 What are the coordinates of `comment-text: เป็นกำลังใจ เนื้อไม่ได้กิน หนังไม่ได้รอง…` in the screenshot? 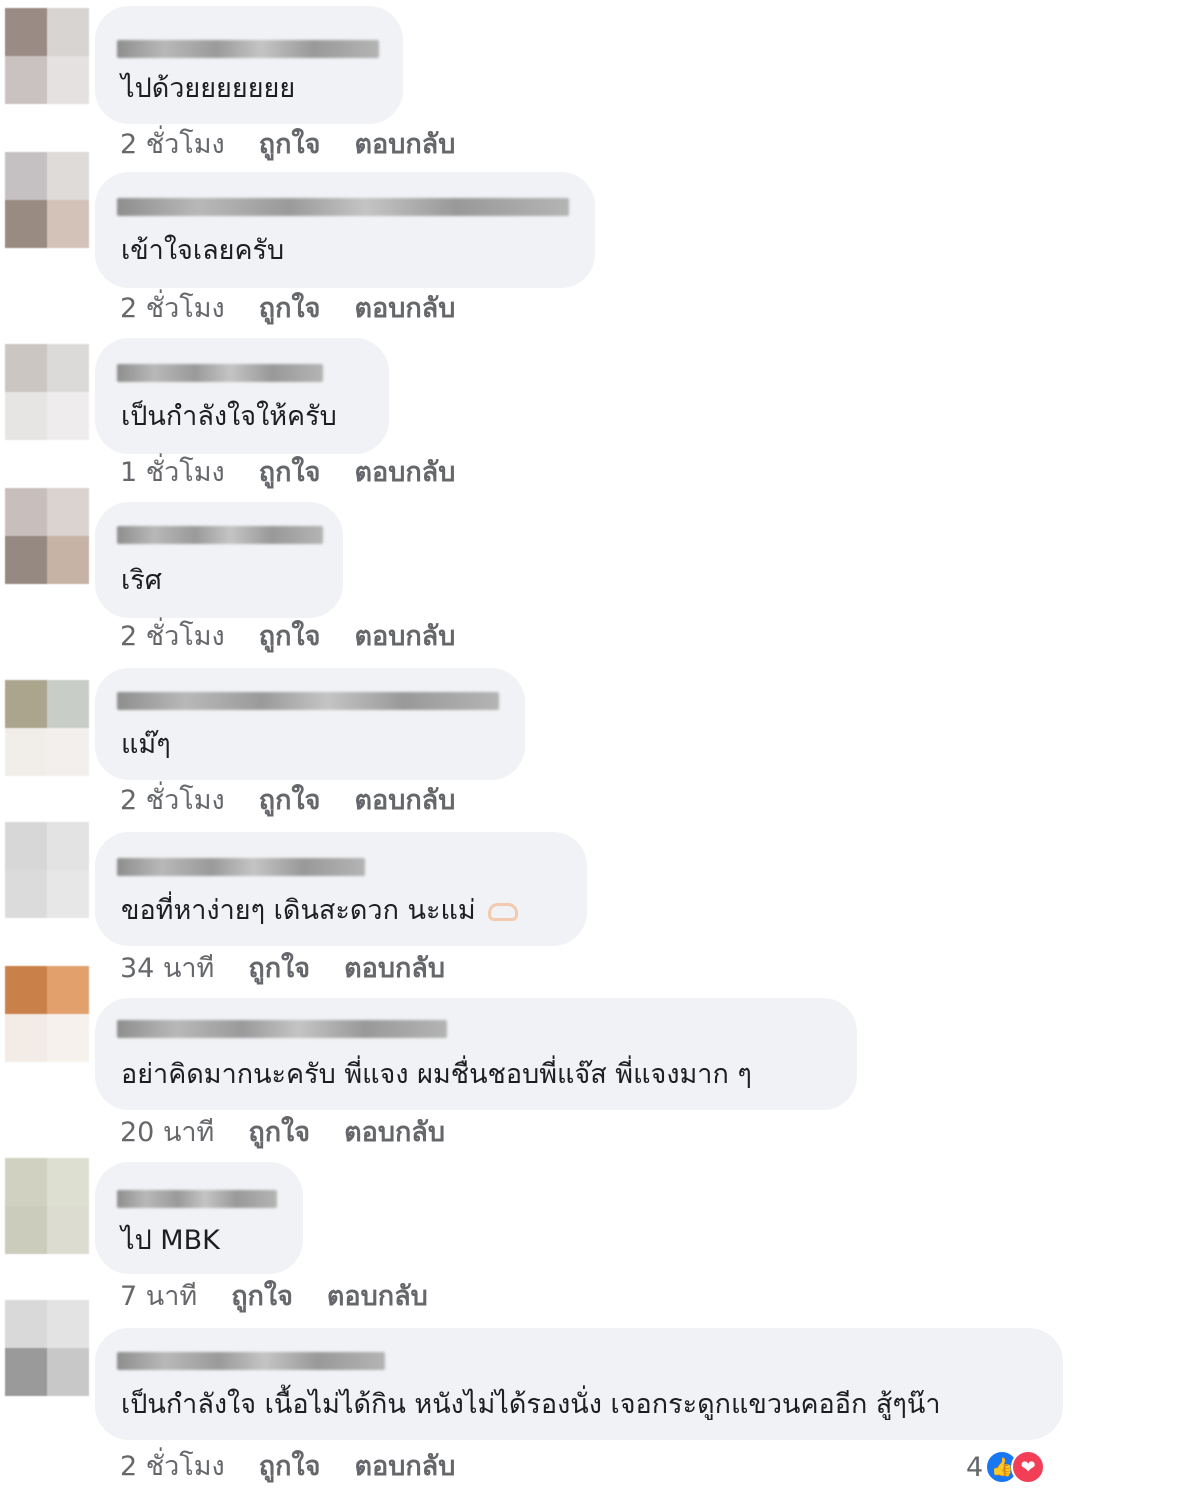 It's located at (531, 1404).